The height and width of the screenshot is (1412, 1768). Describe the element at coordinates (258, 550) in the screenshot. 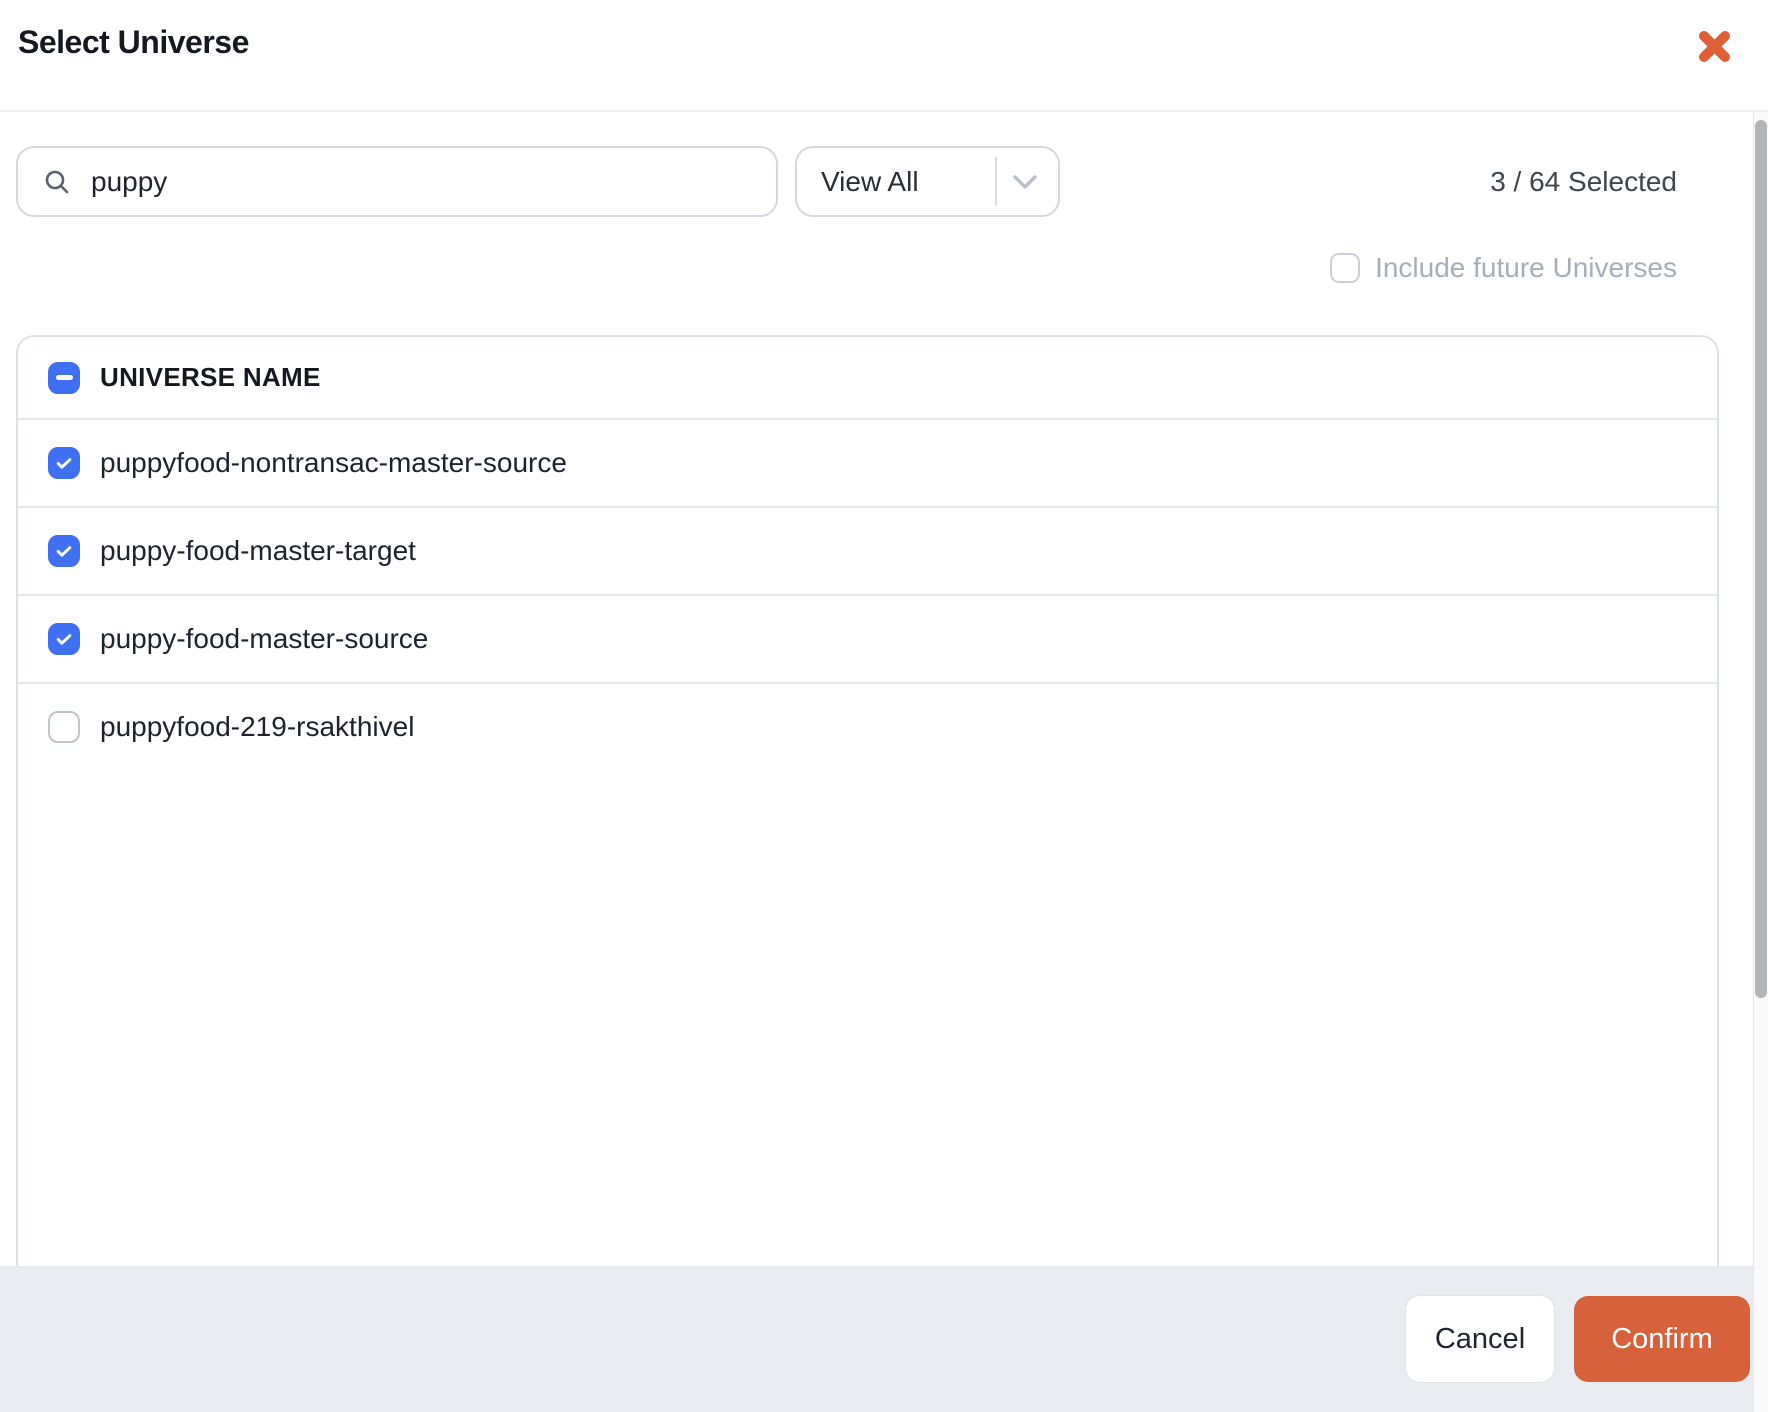

I see `universe-name: puppy-food-master-target` at that location.